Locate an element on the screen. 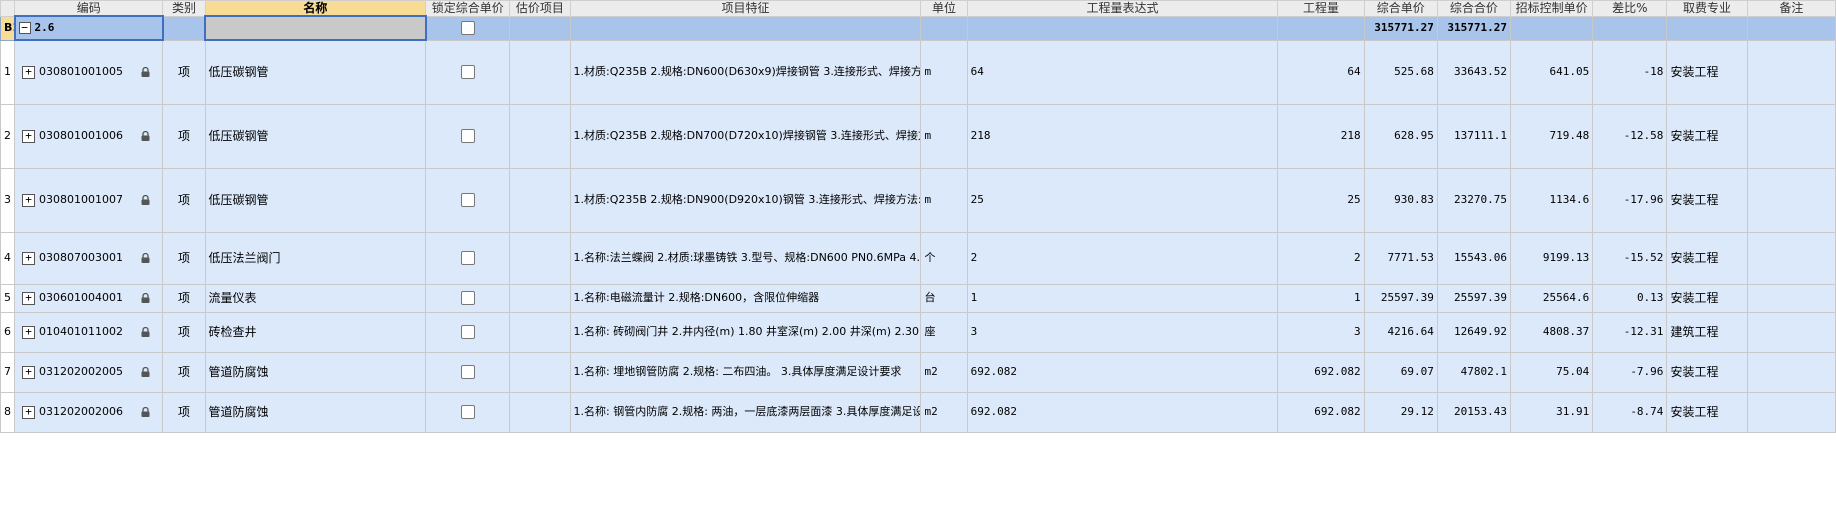 This screenshot has width=1836, height=522. item-diff-percent: -17.96 is located at coordinates (1630, 200).